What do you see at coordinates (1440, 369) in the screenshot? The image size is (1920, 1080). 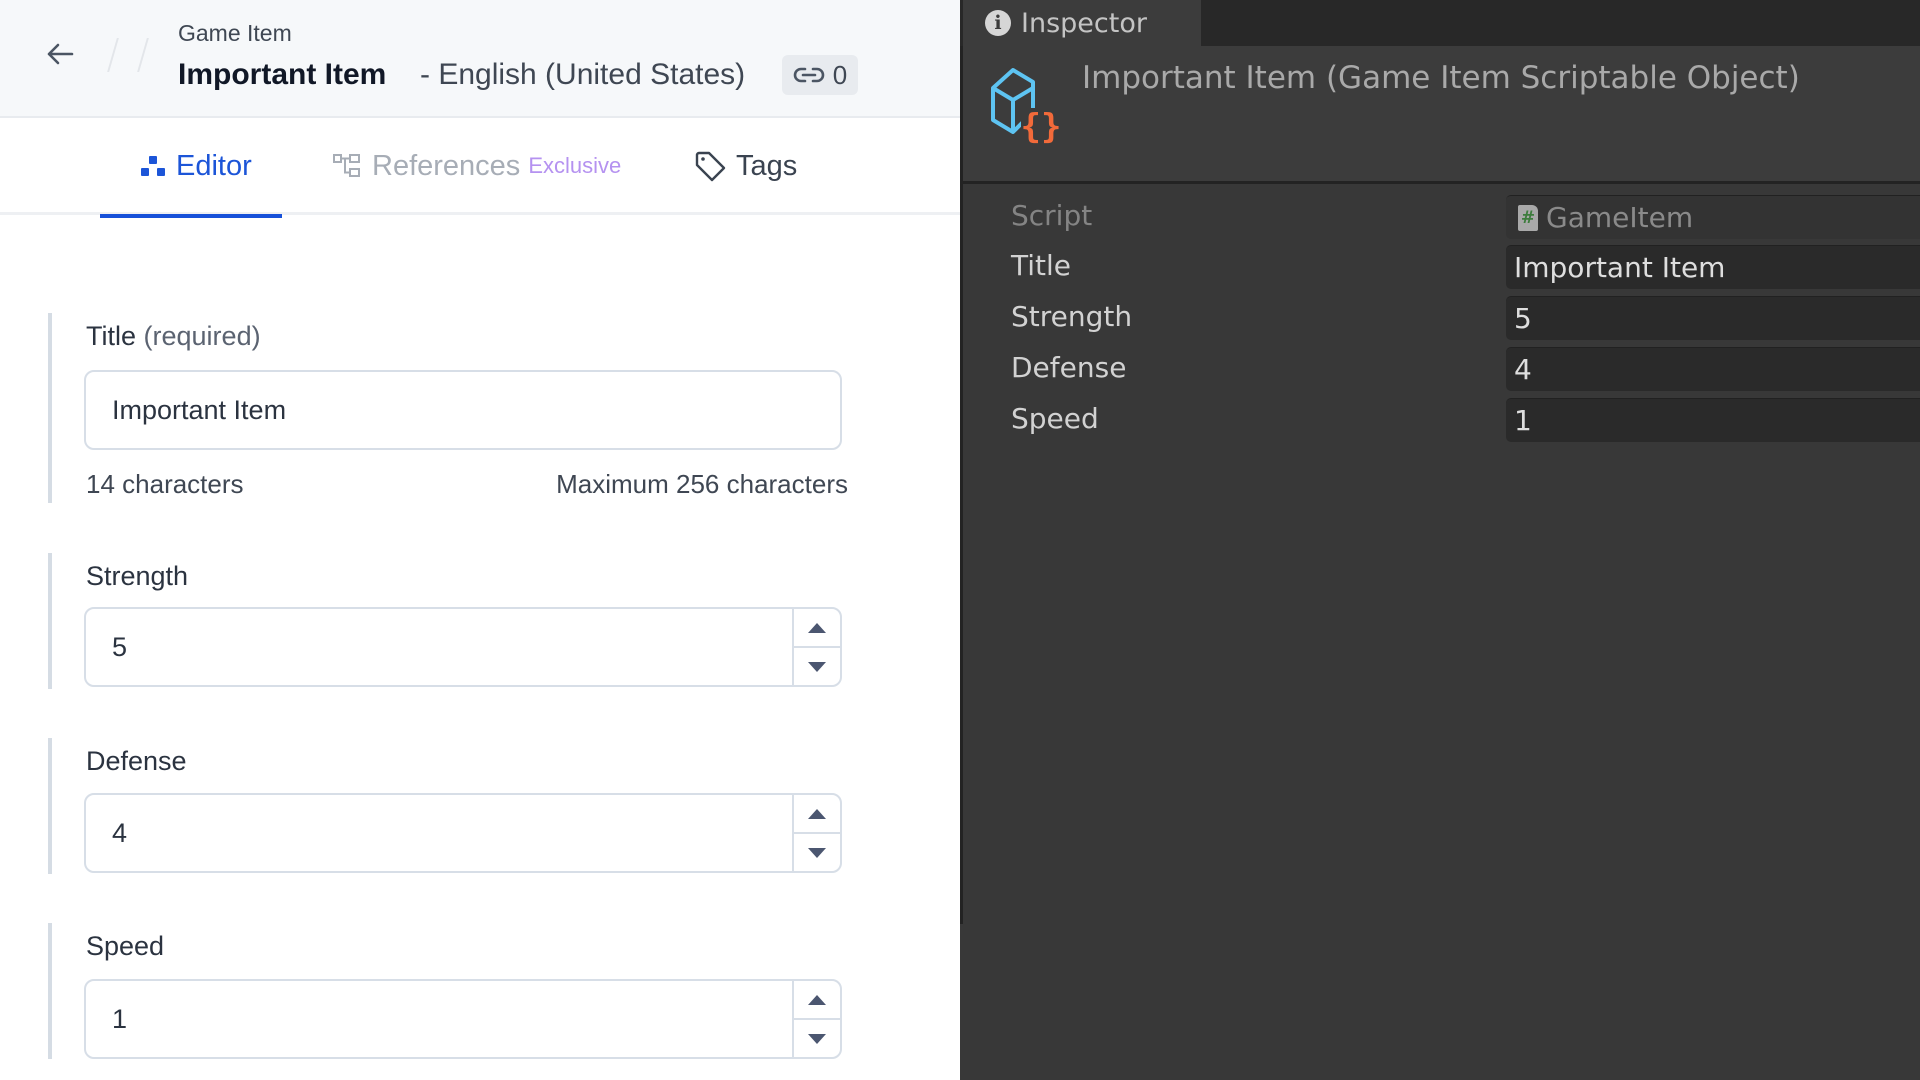 I see `inspector-row-defense: Defense 4` at bounding box center [1440, 369].